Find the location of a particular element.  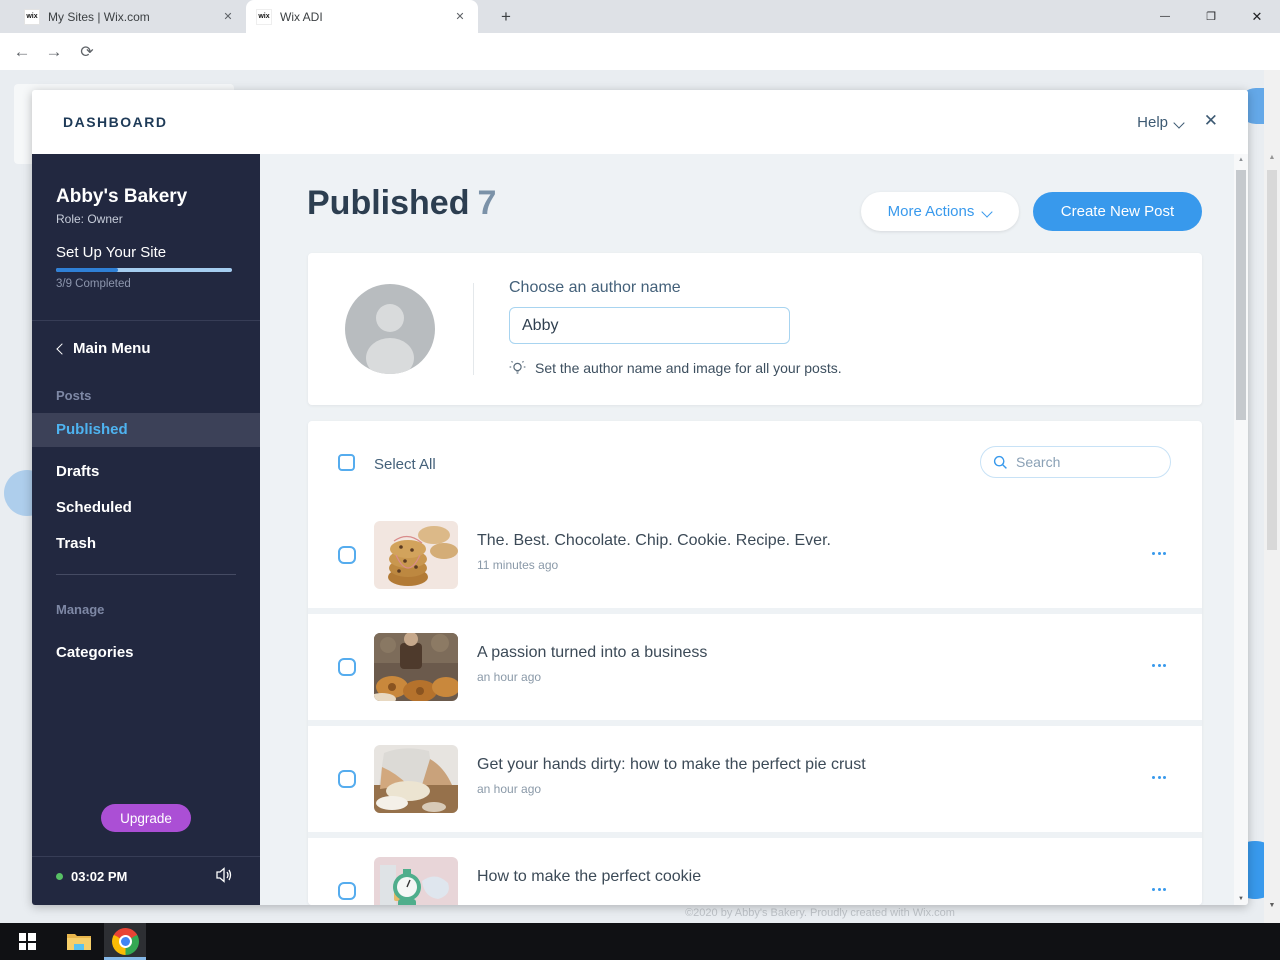

window-close-button is located at coordinates (1257, 16).